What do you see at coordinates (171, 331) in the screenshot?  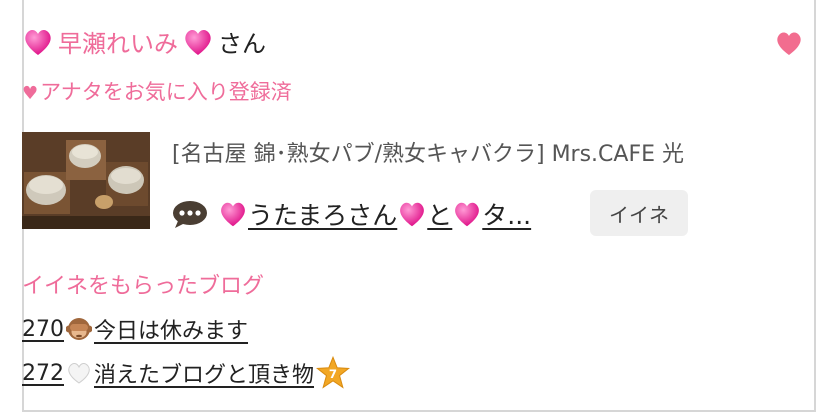 I see `post-title: 今日は休みます` at bounding box center [171, 331].